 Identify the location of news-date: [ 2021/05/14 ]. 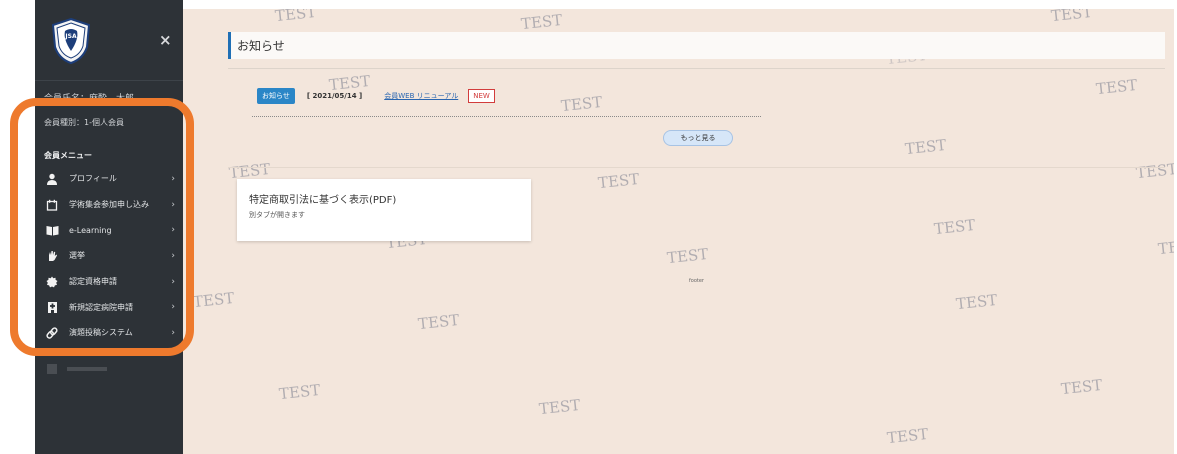
(334, 96).